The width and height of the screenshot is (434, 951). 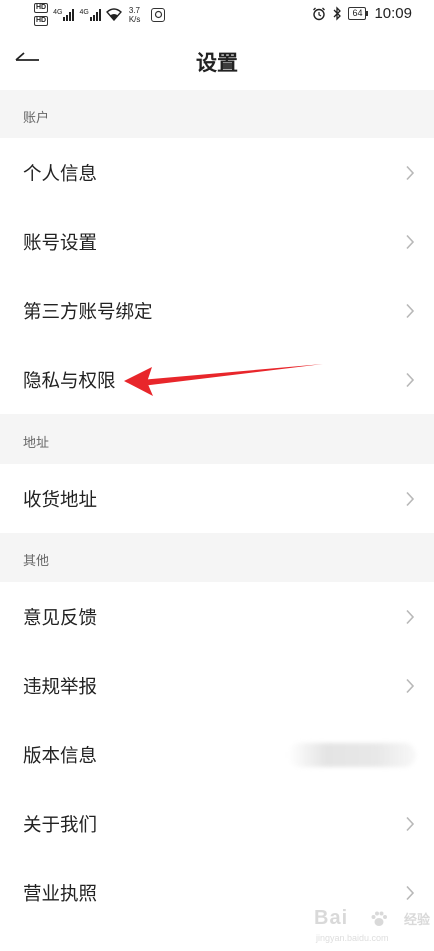 What do you see at coordinates (88, 312) in the screenshot?
I see `item-label: 第三方账号绑定` at bounding box center [88, 312].